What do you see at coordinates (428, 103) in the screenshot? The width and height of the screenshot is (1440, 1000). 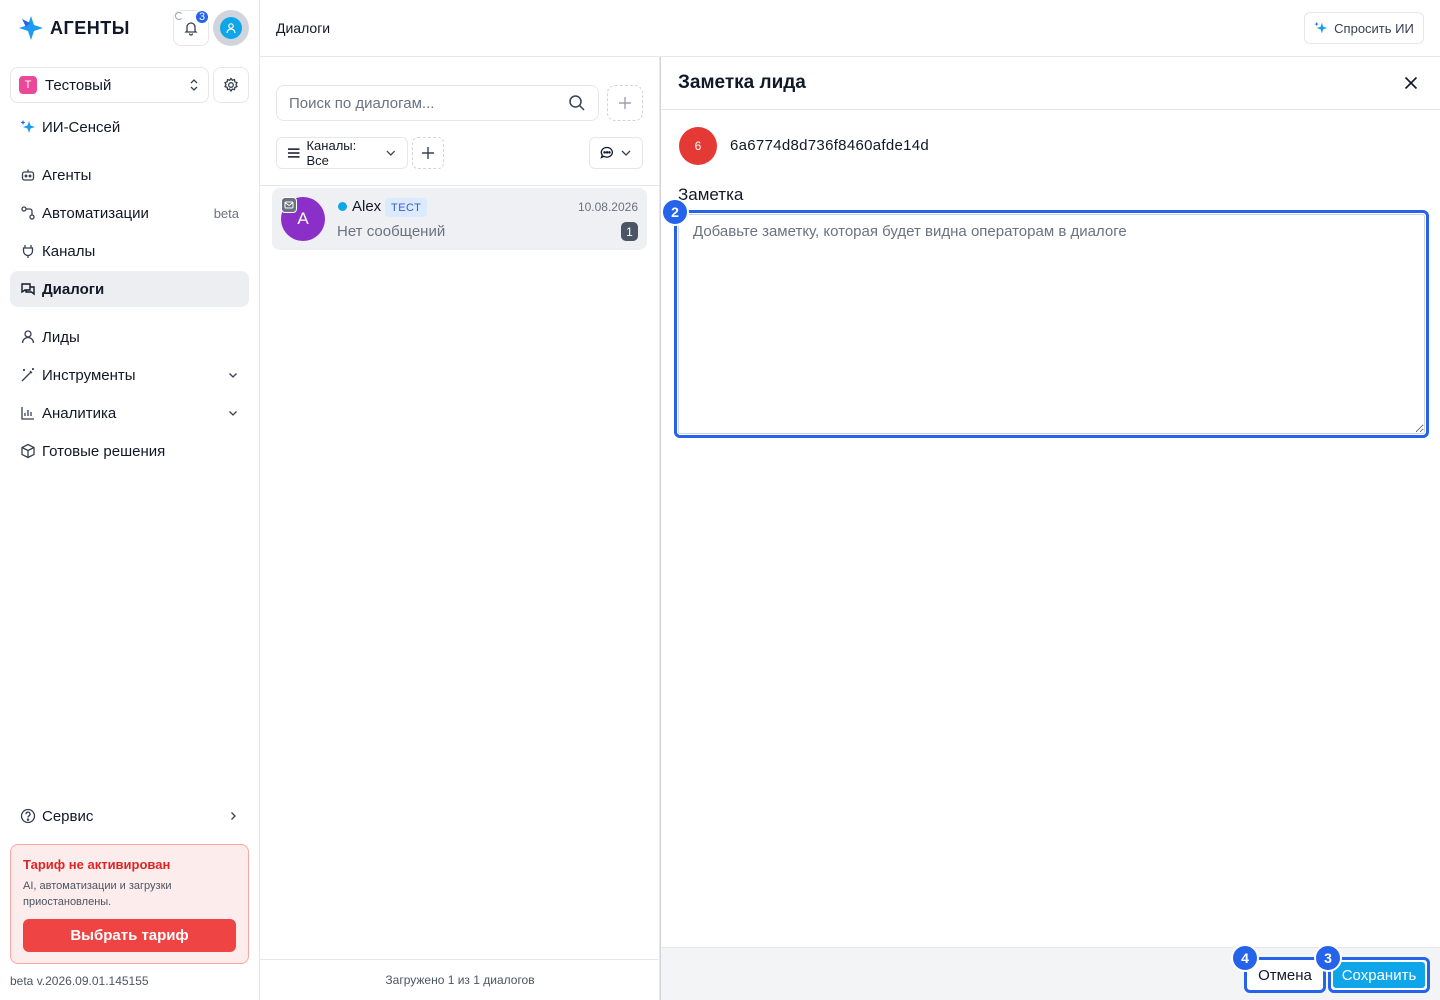 I see `dialog-search-input` at bounding box center [428, 103].